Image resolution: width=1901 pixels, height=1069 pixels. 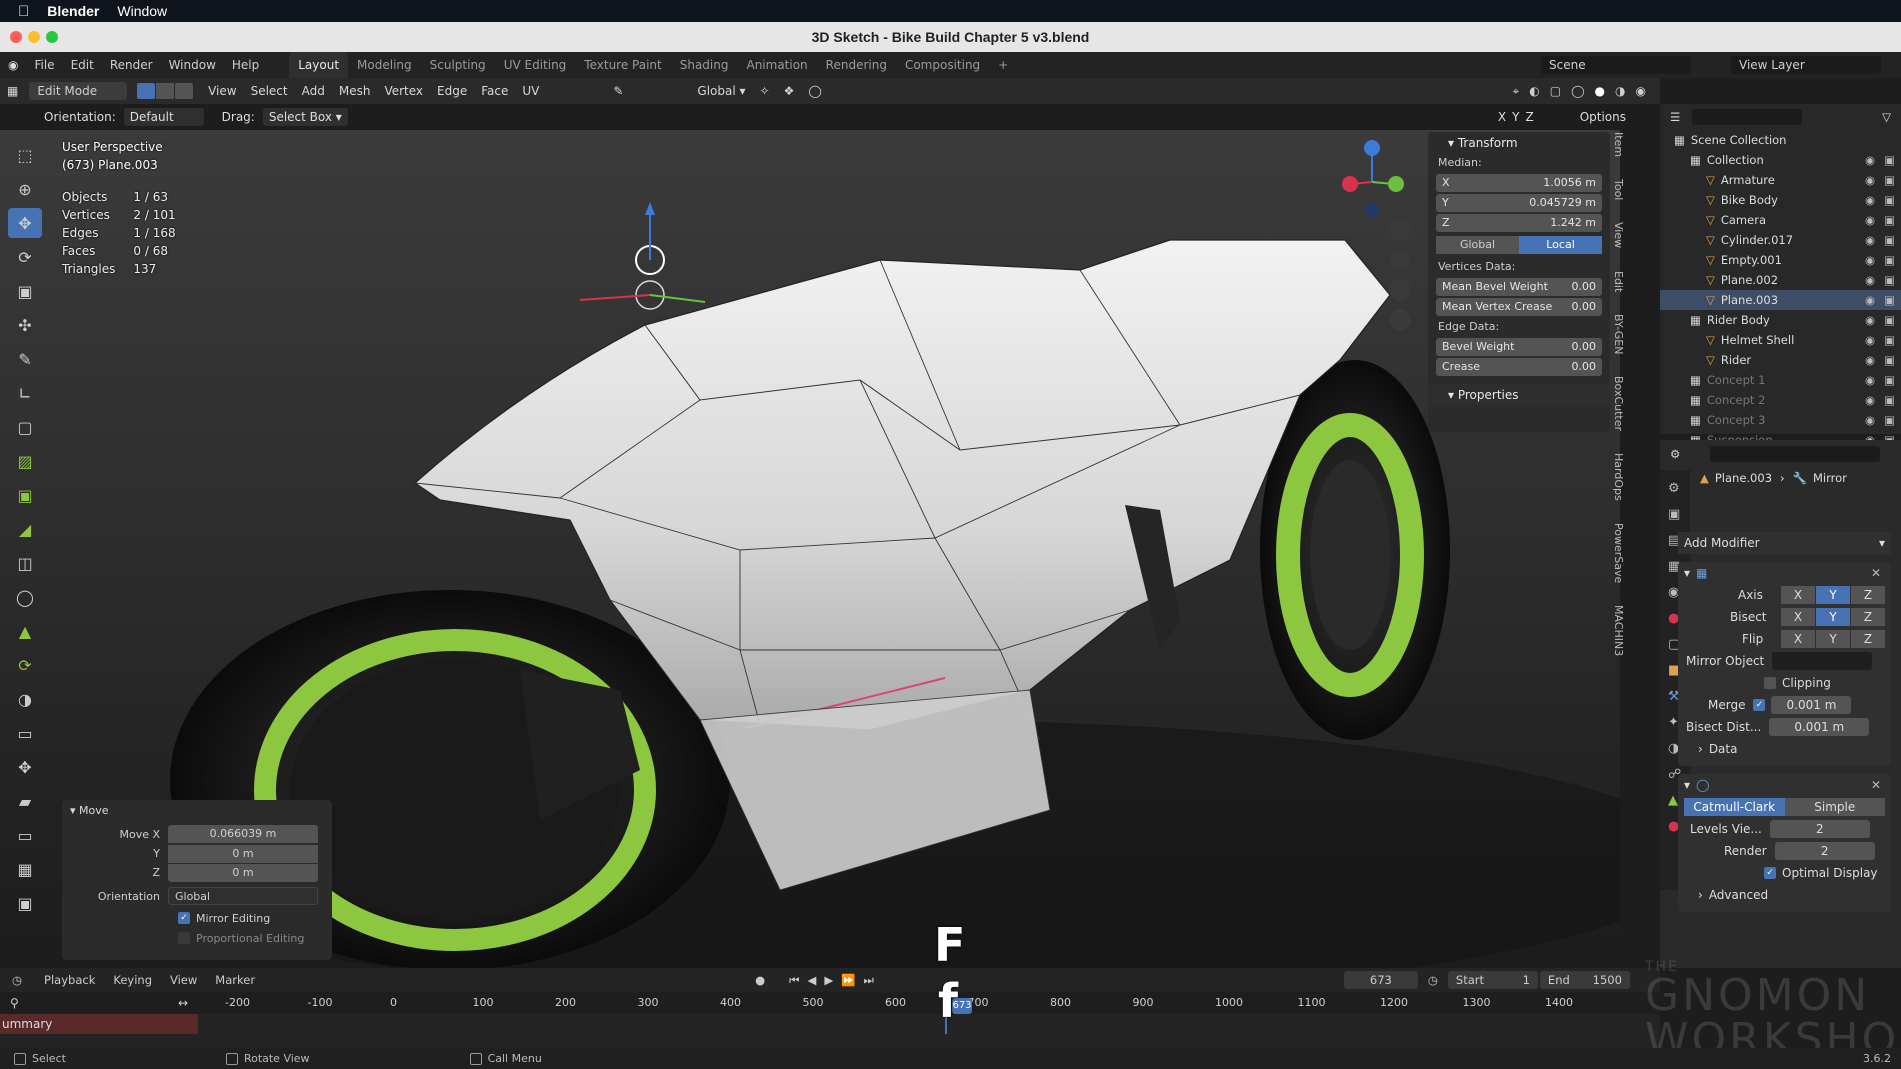 I want to click on outliner-row: ▦ Concept 3 ◉ ▣, so click(x=1780, y=420).